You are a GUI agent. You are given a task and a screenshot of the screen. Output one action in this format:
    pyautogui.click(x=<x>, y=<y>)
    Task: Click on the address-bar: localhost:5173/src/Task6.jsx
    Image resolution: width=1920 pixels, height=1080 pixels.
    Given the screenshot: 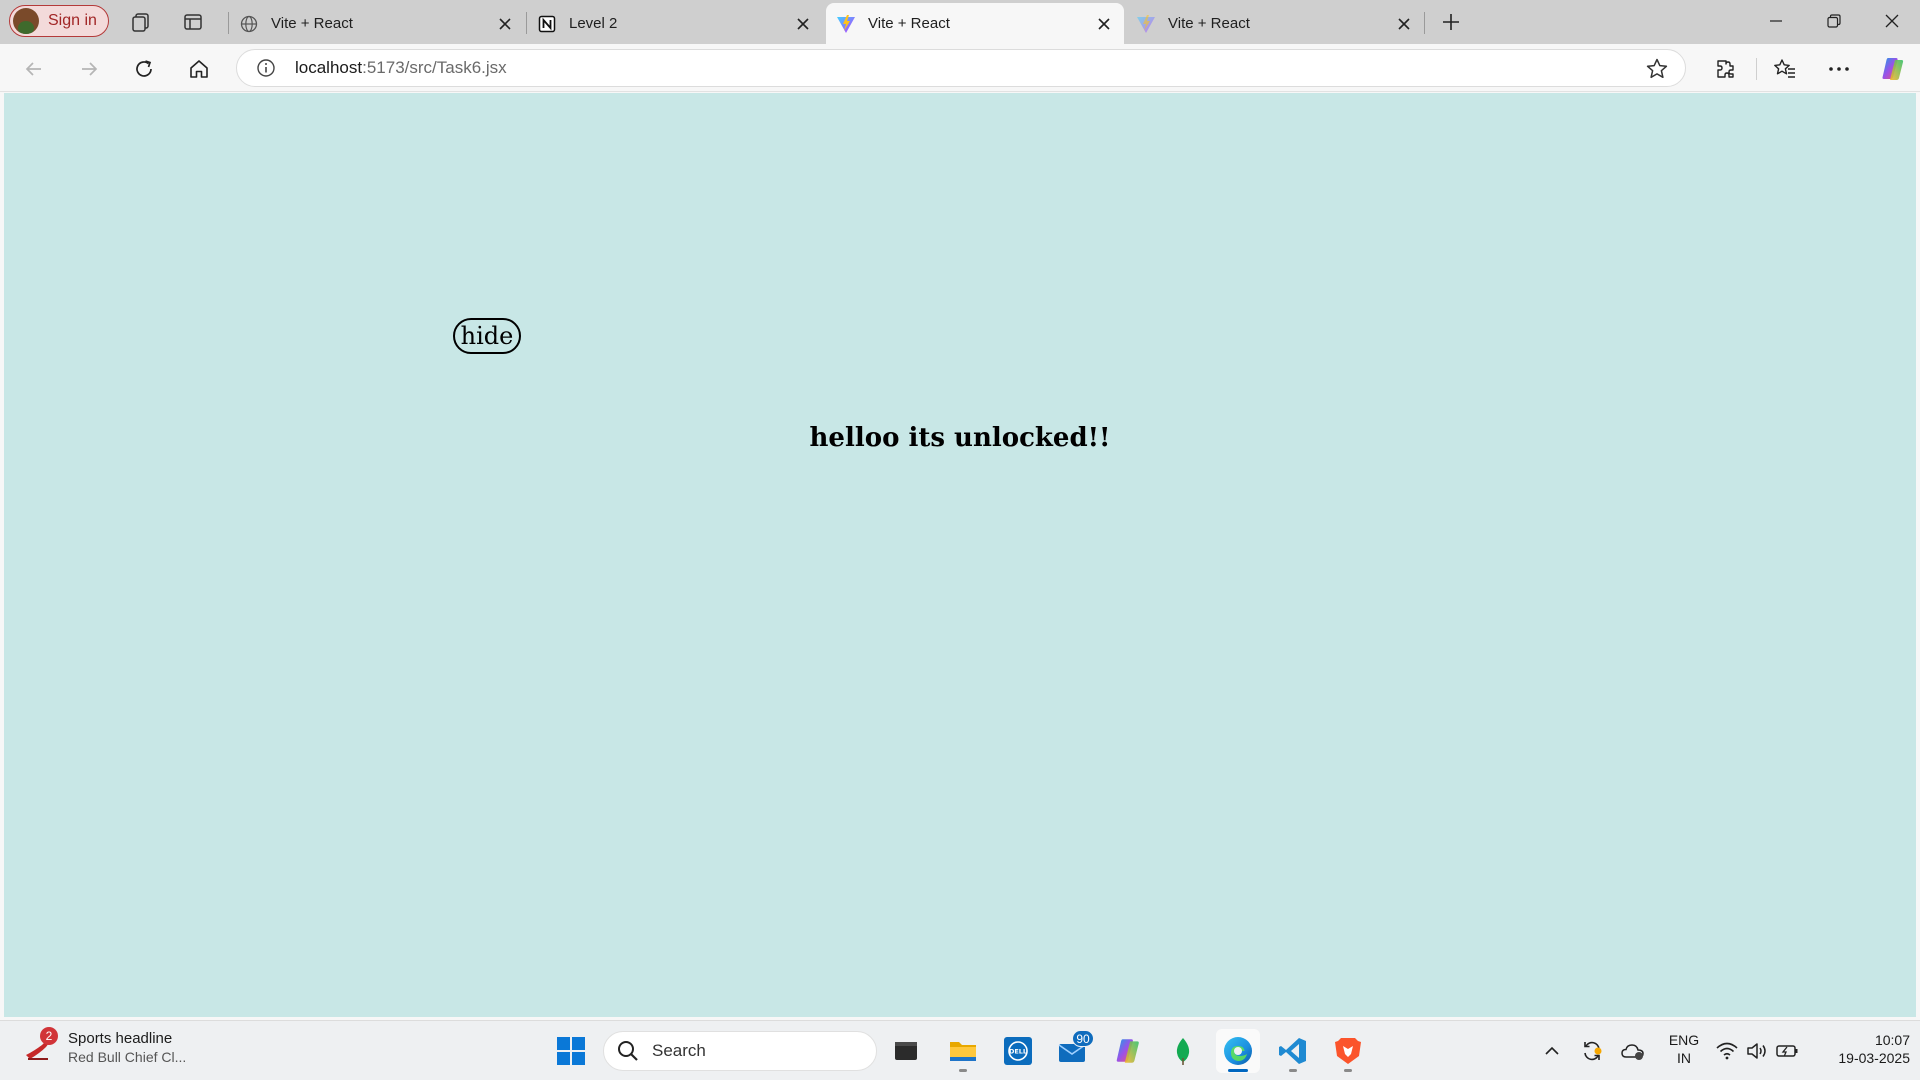 What is the action you would take?
    pyautogui.click(x=961, y=68)
    